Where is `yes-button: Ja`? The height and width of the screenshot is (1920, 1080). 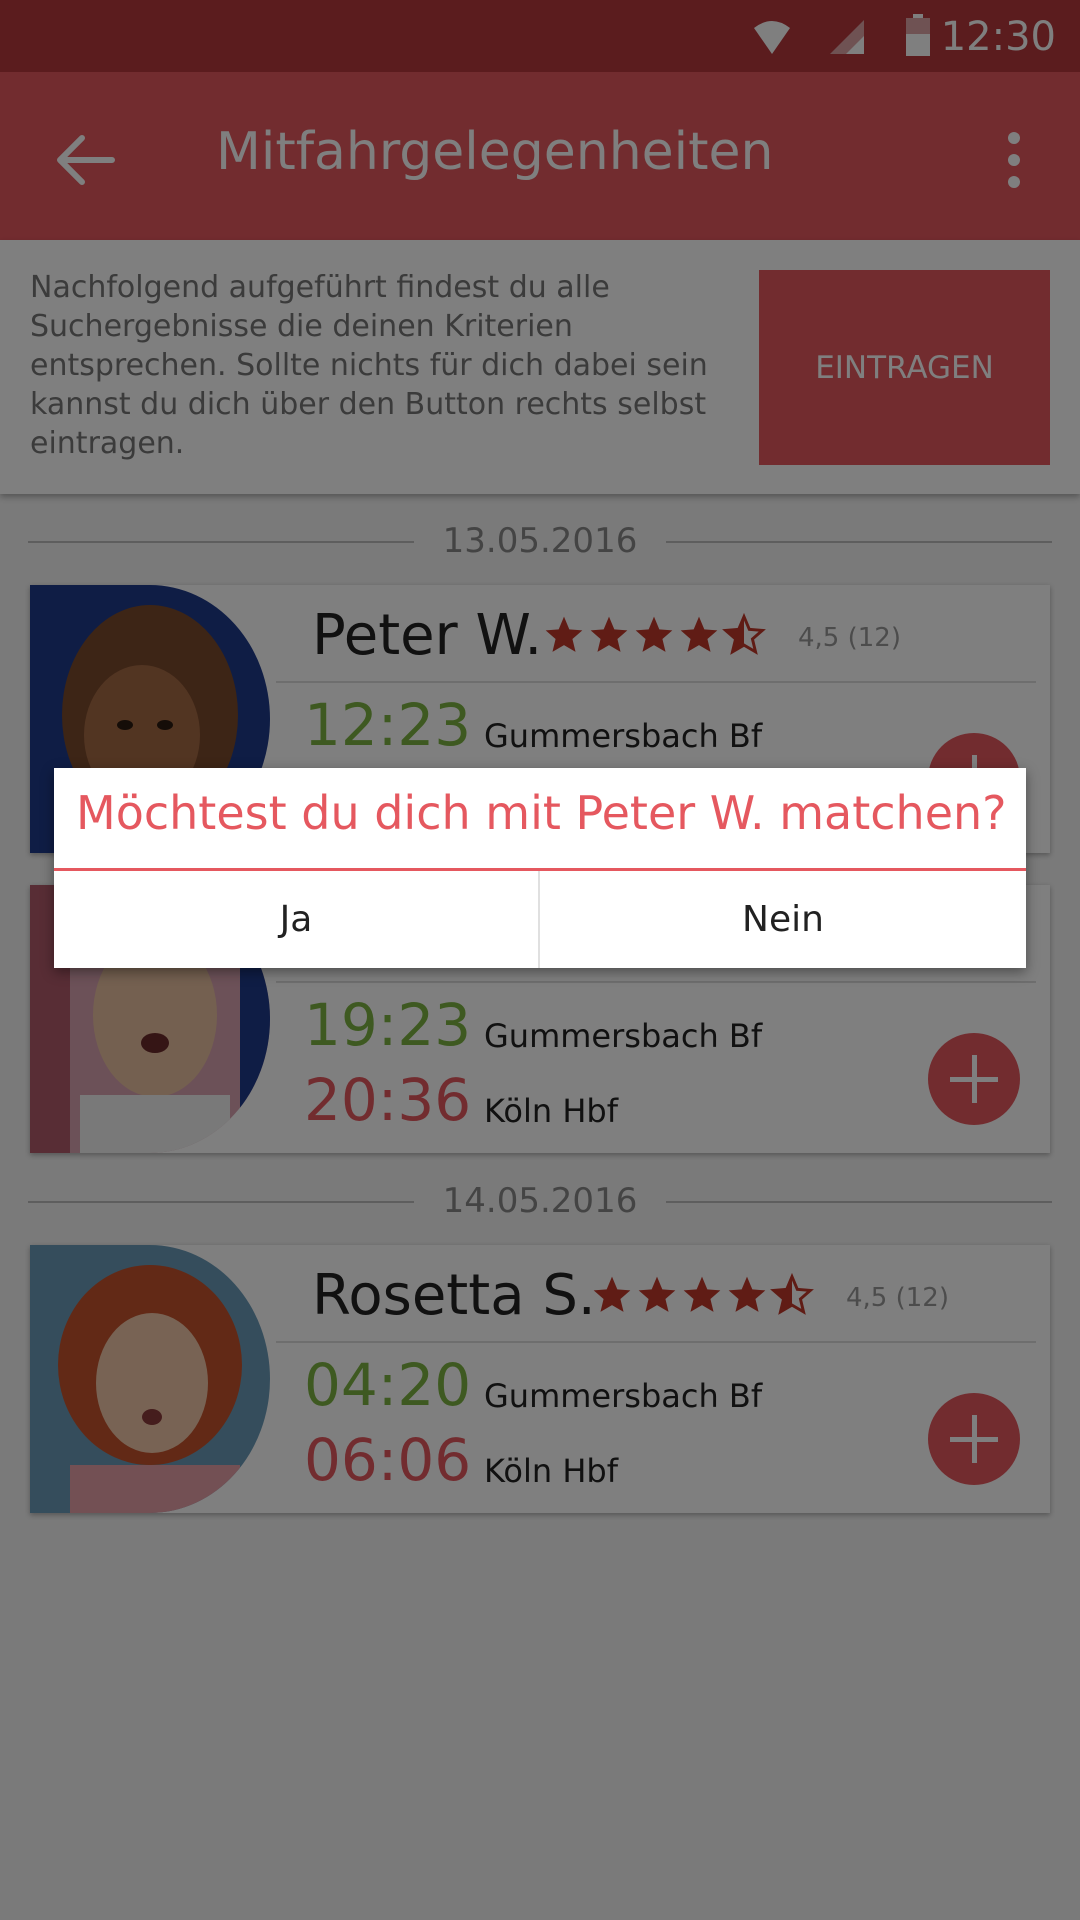
yes-button: Ja is located at coordinates (296, 919).